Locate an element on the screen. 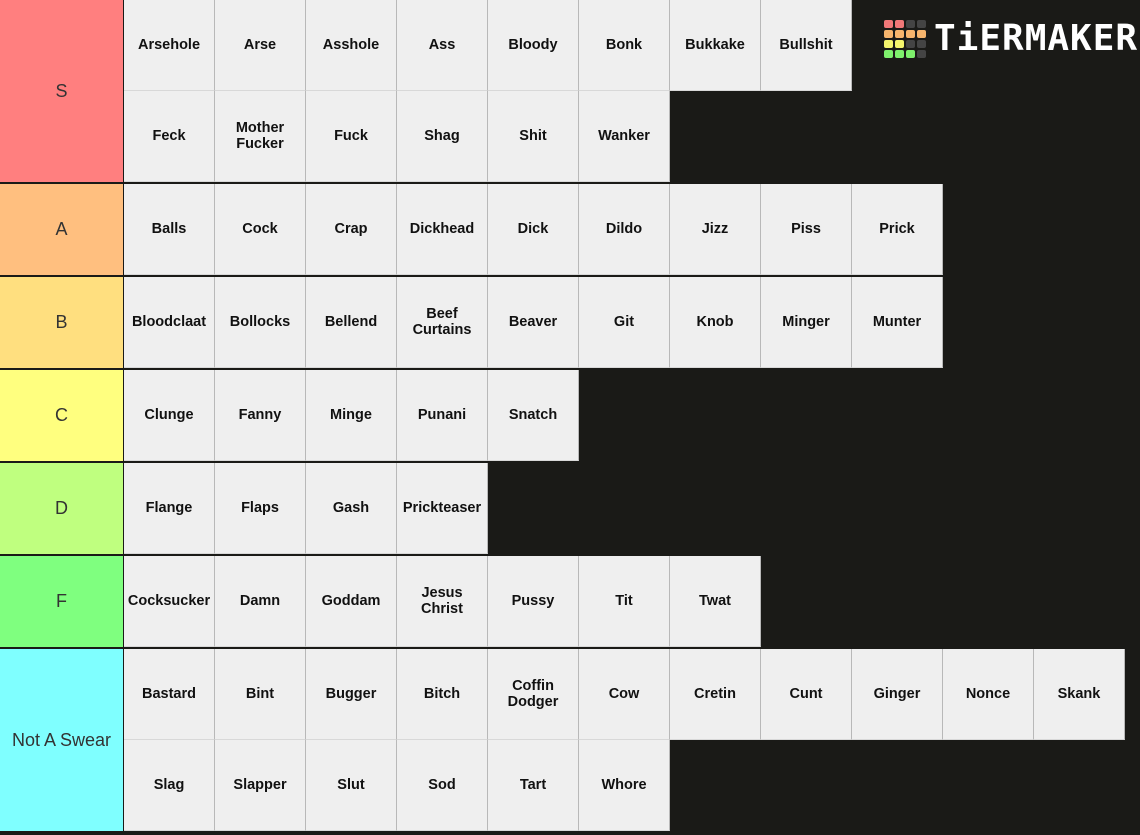 The image size is (1140, 835). tier-item: Mother Fucker is located at coordinates (260, 136).